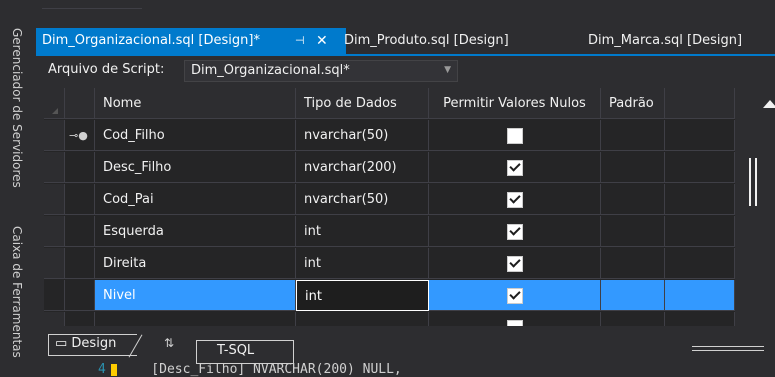 The image size is (775, 377). I want to click on script-file-dropdown: Dim_Organizacional.sql* ▼, so click(321, 71).